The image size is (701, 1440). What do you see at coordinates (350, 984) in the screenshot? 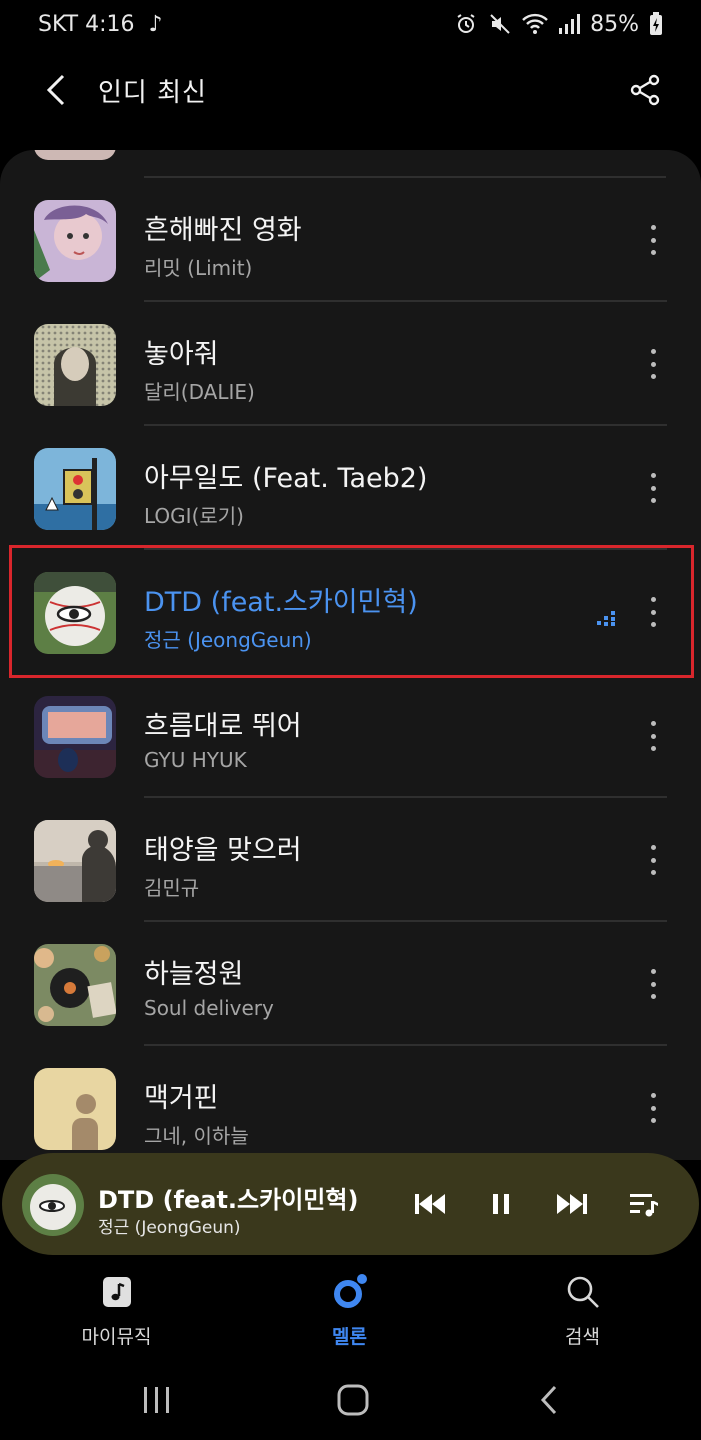
I see `track-row: 하늘정원 Soul delivery` at bounding box center [350, 984].